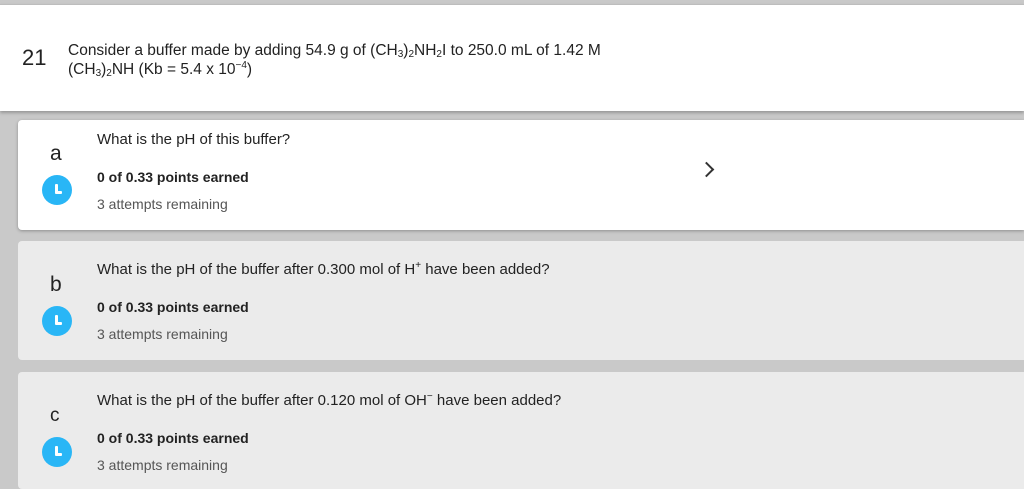 This screenshot has width=1024, height=489. I want to click on chevron-right-icon, so click(706, 169).